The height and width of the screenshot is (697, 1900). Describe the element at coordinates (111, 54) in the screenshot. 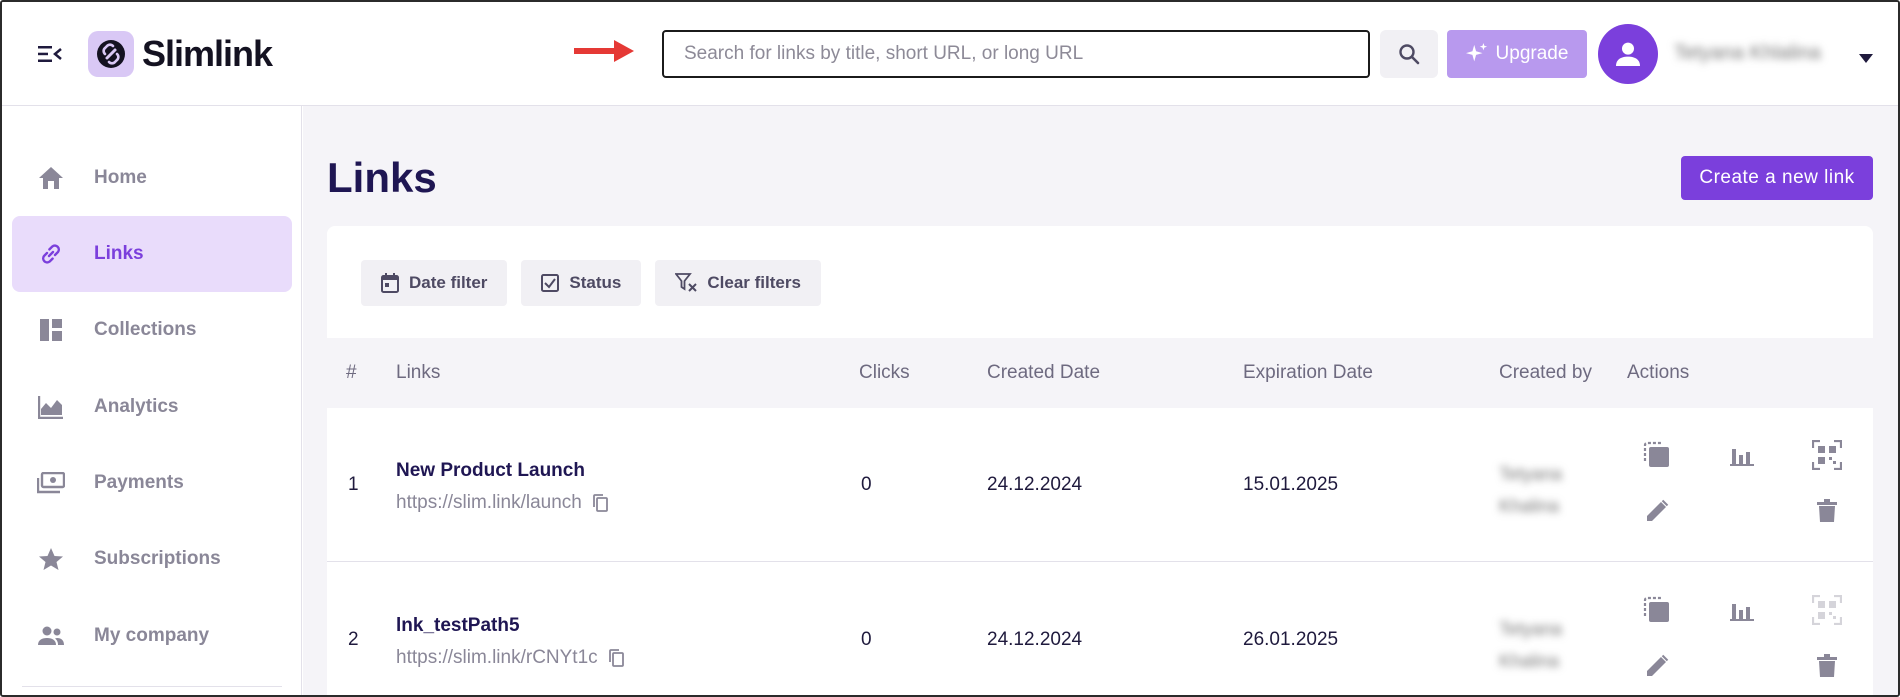

I see `logo-icon` at that location.